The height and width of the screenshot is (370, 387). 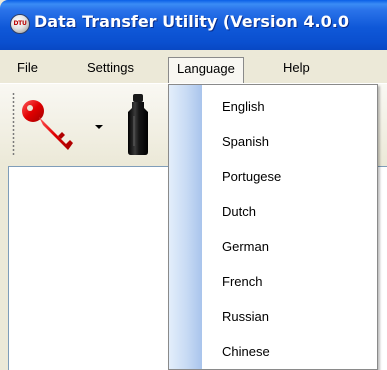 I want to click on language-option-english: English, so click(x=273, y=106).